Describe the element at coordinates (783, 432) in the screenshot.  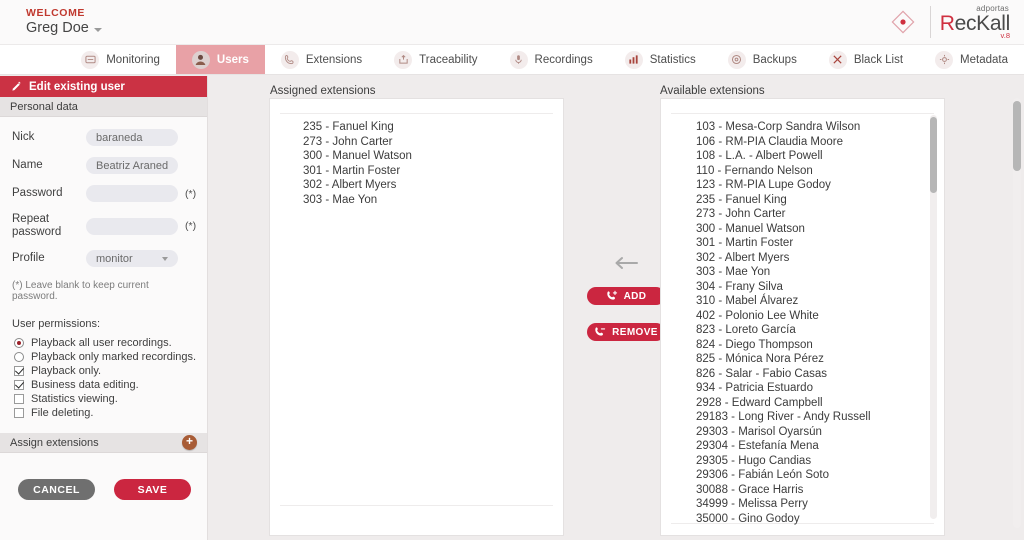
I see `extension-list-item: 29303 - Marisol Oyarsún` at that location.